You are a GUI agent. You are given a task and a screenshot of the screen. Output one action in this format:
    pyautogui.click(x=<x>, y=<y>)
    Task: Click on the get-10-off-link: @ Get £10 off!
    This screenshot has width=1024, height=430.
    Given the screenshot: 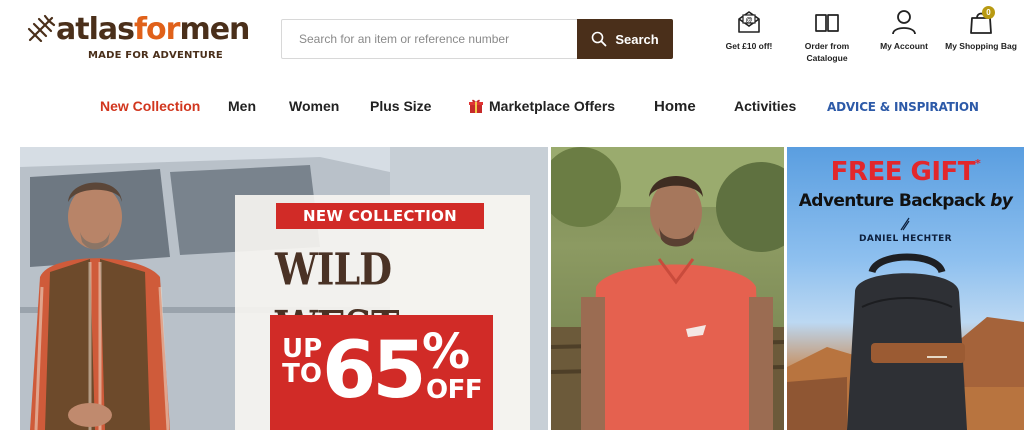 What is the action you would take?
    pyautogui.click(x=749, y=30)
    